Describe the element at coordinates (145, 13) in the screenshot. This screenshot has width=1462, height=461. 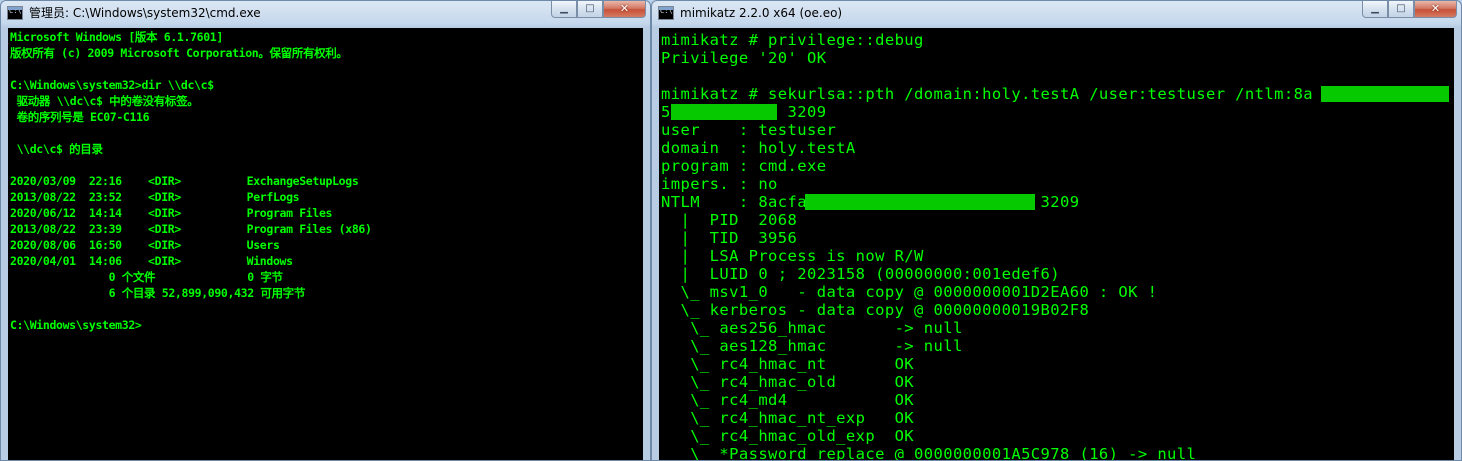
I see `cmd-window-title: 管理员: C:\Windows\system32\cmd.exe` at that location.